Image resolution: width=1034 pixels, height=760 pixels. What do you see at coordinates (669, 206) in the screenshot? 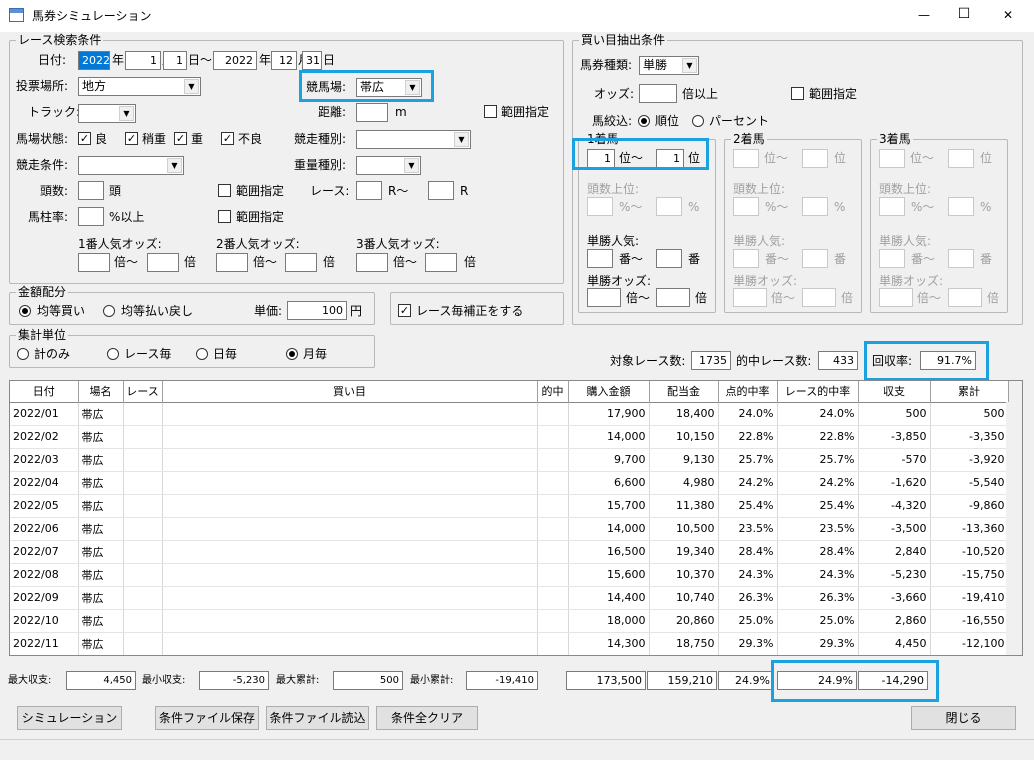
I see `place1-pct-to-field` at bounding box center [669, 206].